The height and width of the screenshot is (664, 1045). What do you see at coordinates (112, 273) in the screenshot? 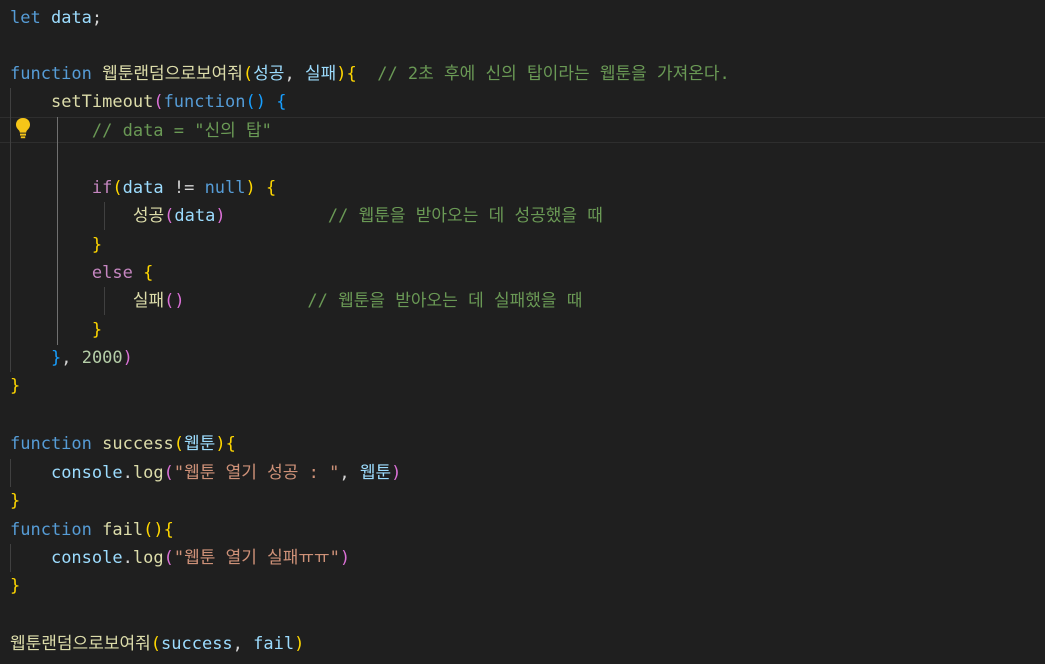
I see `keyword-control: else` at bounding box center [112, 273].